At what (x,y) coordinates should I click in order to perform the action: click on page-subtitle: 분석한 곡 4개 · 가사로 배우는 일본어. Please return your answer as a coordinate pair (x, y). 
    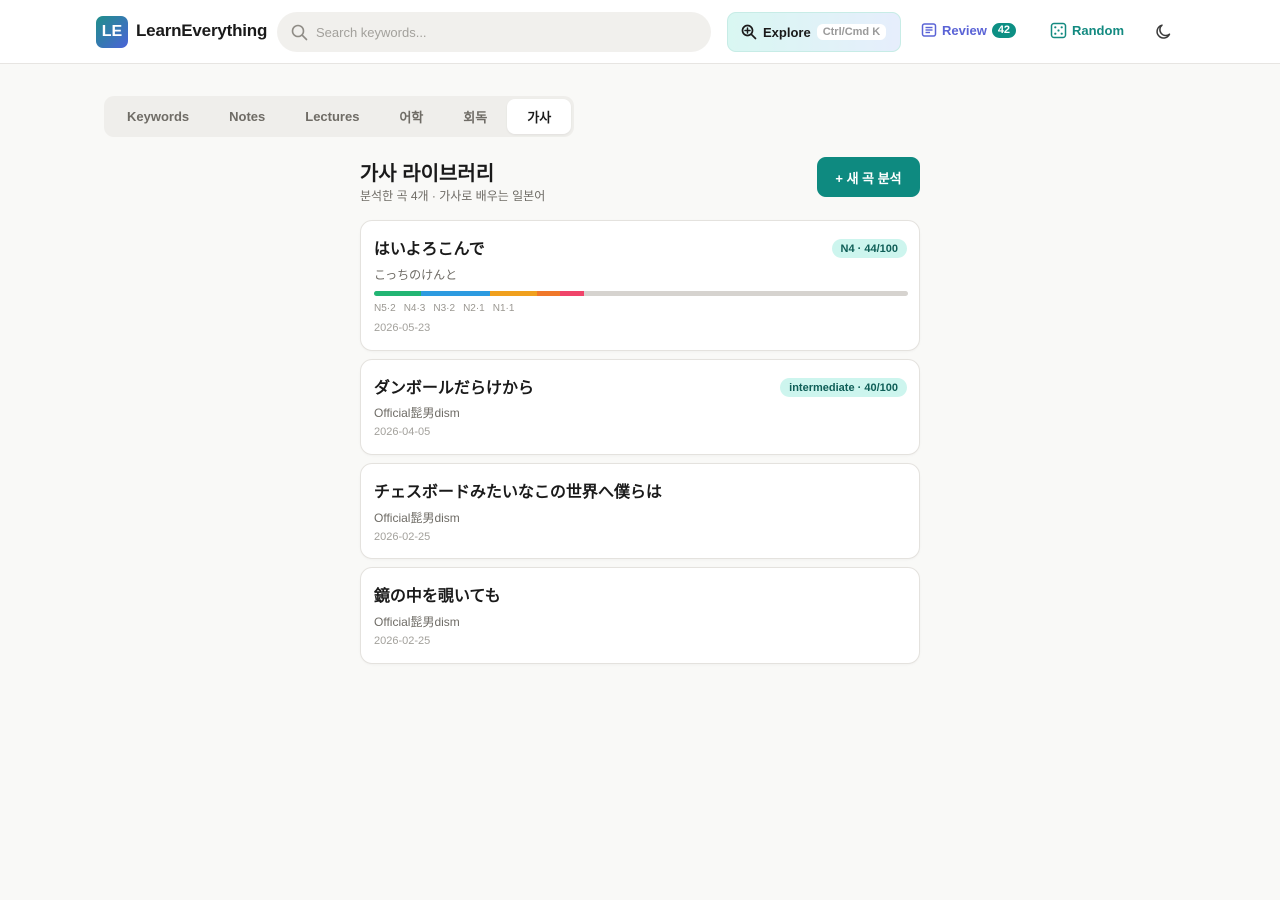
    Looking at the image, I should click on (453, 196).